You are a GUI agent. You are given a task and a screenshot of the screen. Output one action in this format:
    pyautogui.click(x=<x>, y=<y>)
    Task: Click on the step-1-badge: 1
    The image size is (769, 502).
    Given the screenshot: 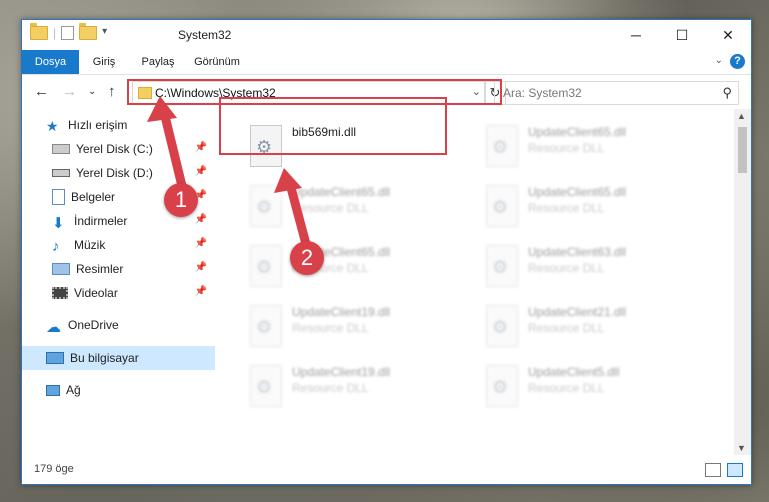 What is the action you would take?
    pyautogui.click(x=181, y=200)
    